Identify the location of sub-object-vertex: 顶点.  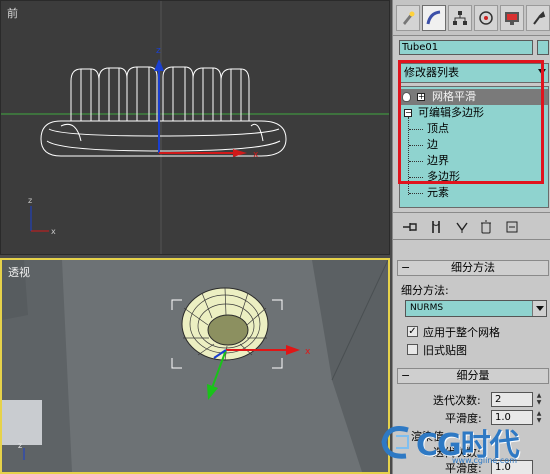
(474, 129).